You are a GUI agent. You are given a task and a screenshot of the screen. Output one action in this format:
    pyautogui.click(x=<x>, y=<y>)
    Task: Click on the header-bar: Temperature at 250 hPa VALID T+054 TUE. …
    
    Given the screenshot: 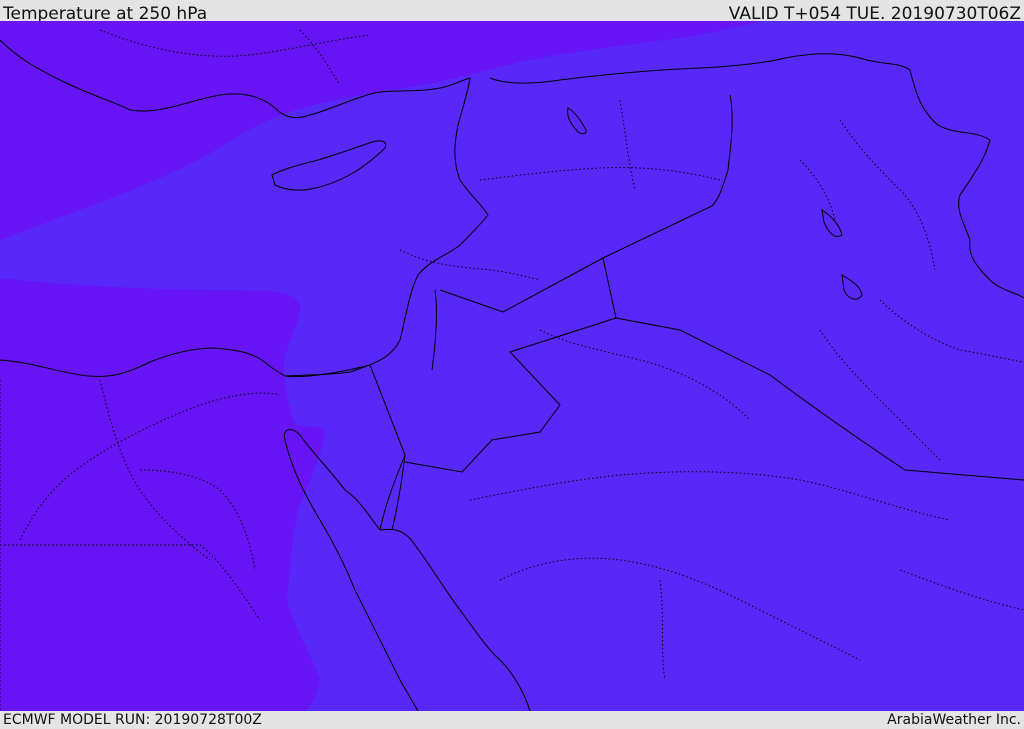 What is the action you would take?
    pyautogui.click(x=512, y=12)
    